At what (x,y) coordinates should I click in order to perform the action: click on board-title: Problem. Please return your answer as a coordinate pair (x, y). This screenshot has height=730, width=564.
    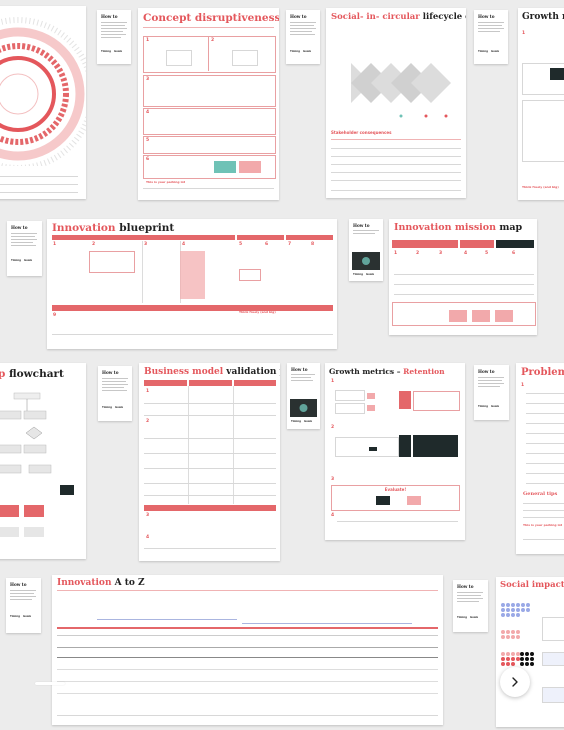
    Looking at the image, I should click on (542, 372).